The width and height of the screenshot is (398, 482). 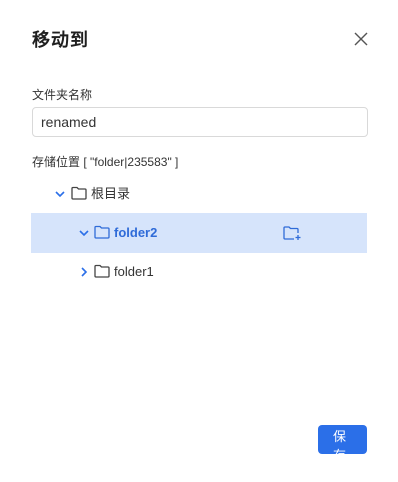 I want to click on tree-node-folder2-label: folder2, so click(x=136, y=232).